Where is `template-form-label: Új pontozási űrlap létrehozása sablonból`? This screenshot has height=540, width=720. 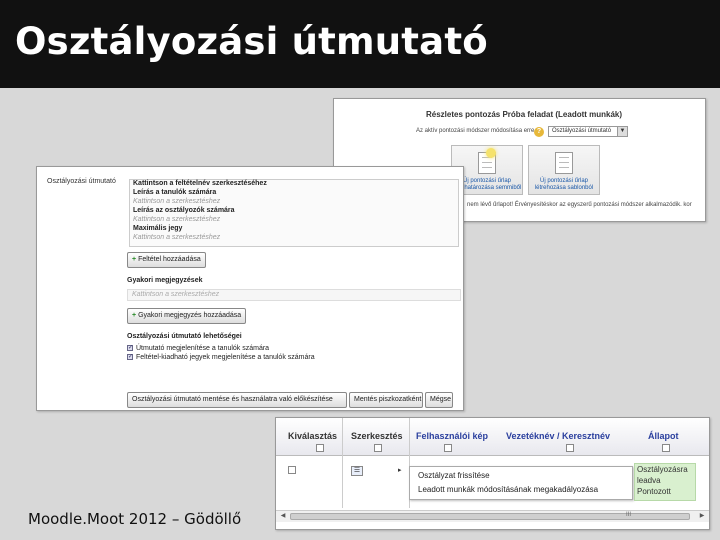 template-form-label: Új pontozási űrlap létrehozása sablonból is located at coordinates (564, 184).